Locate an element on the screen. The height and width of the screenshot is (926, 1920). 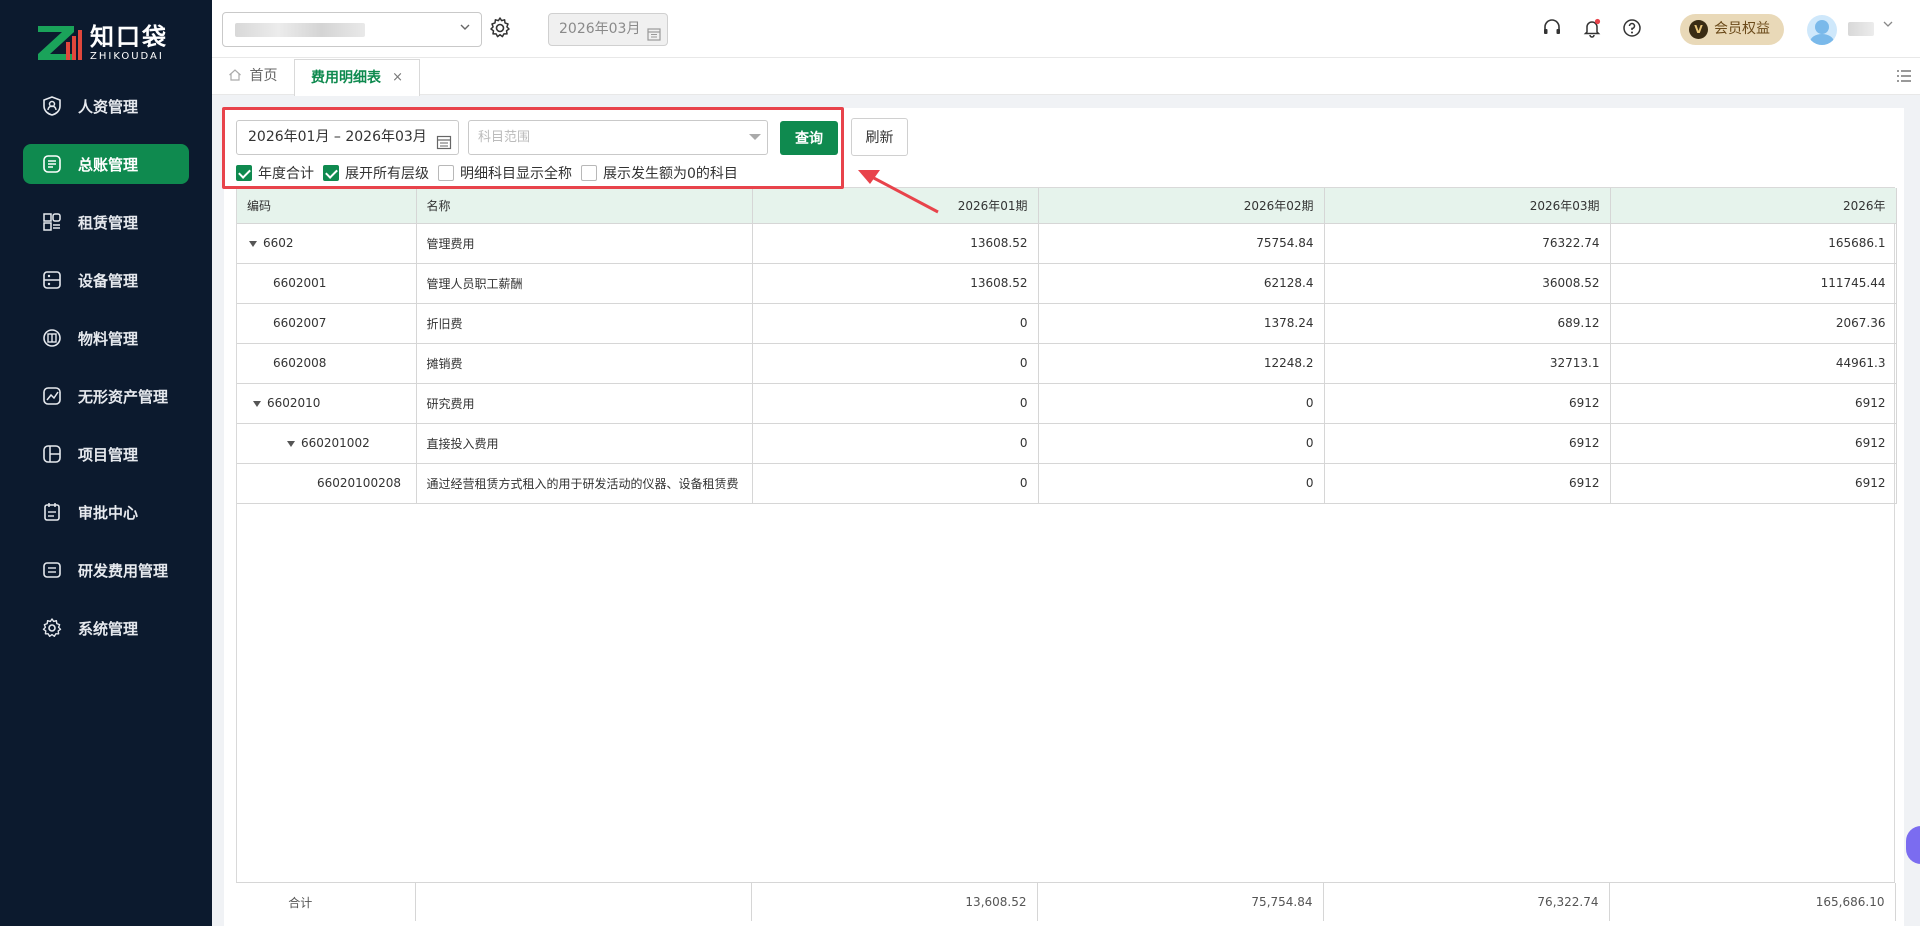
bell-notification-icon is located at coordinates (1593, 29).